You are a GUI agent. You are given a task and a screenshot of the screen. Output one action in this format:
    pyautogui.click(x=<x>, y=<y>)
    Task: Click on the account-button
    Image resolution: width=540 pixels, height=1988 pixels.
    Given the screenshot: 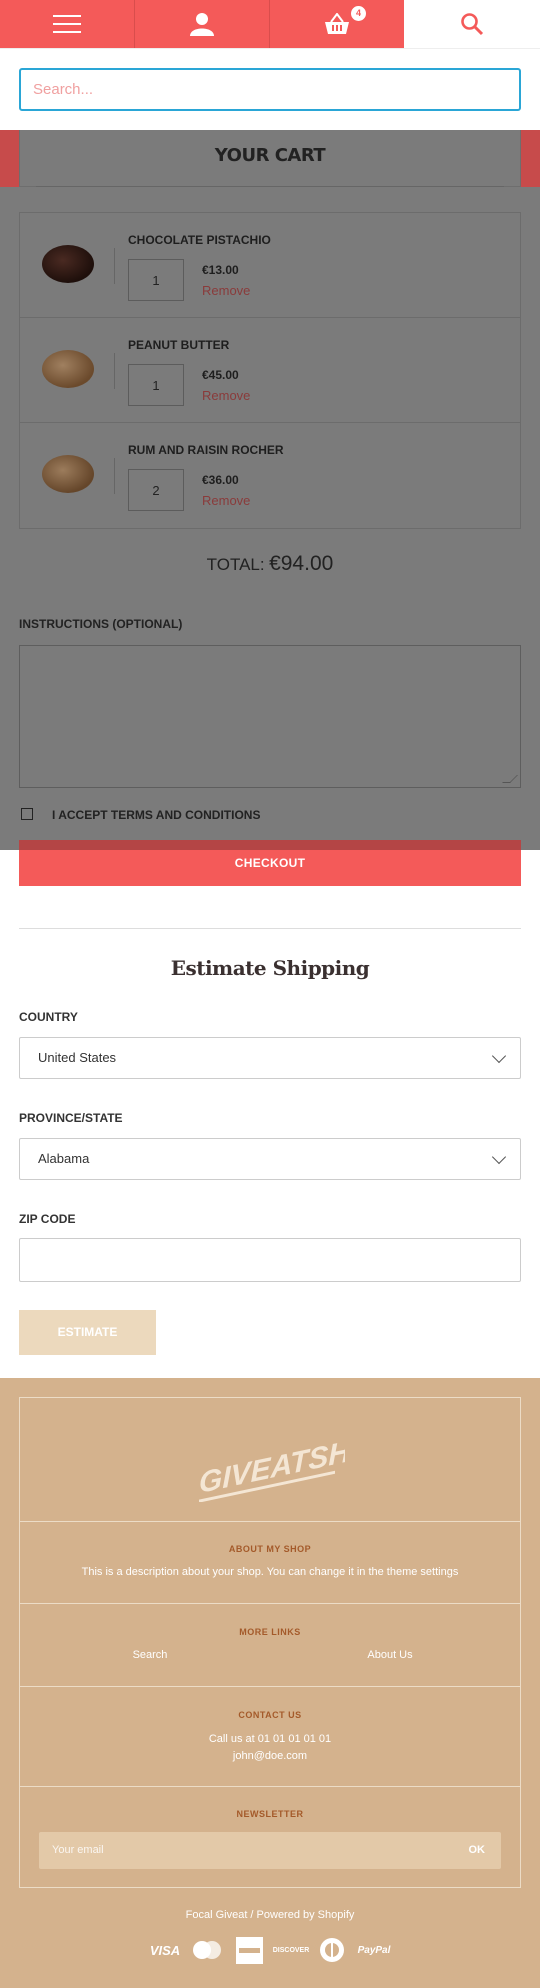 What is the action you would take?
    pyautogui.click(x=202, y=24)
    